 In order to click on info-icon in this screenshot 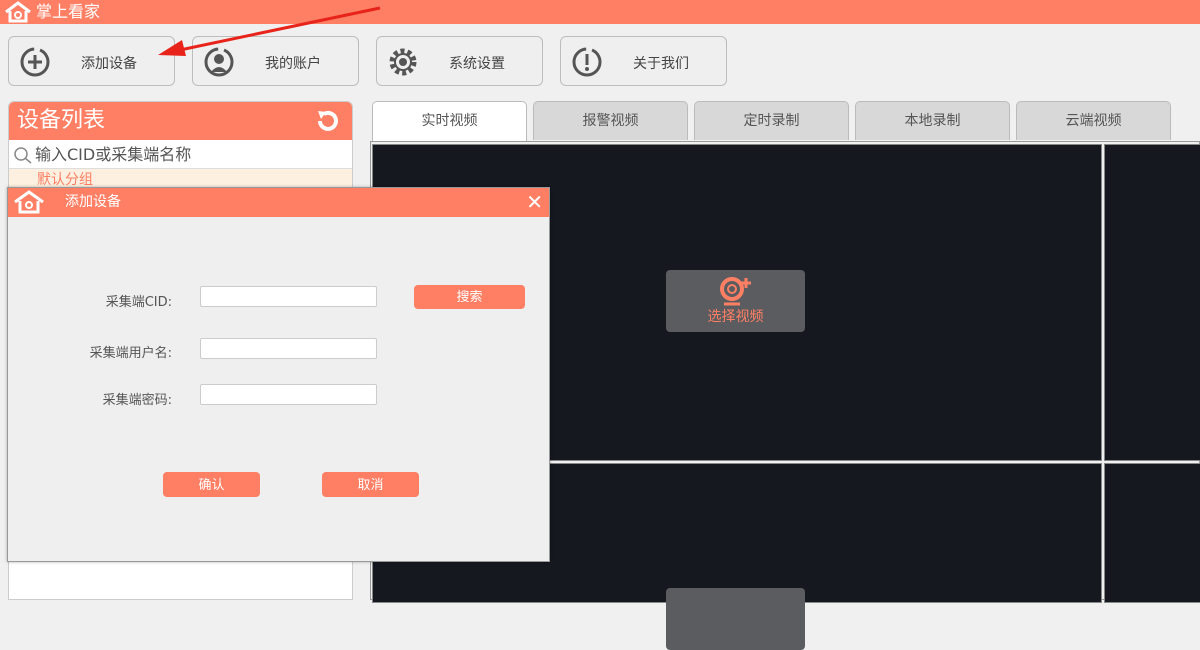, I will do `click(587, 62)`.